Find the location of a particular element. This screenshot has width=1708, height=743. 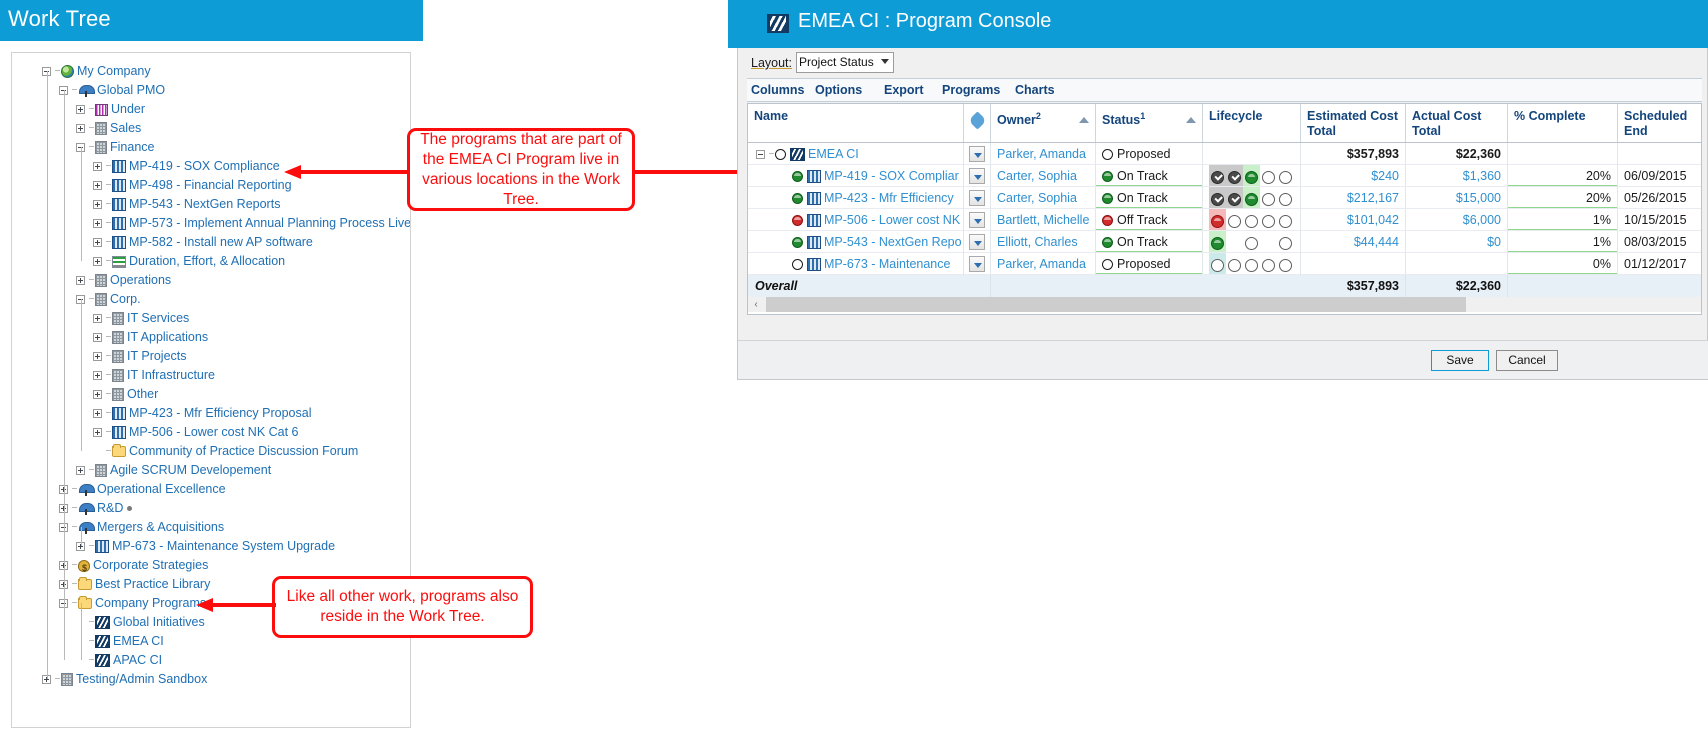

grid-column-header is located at coordinates (977, 123).